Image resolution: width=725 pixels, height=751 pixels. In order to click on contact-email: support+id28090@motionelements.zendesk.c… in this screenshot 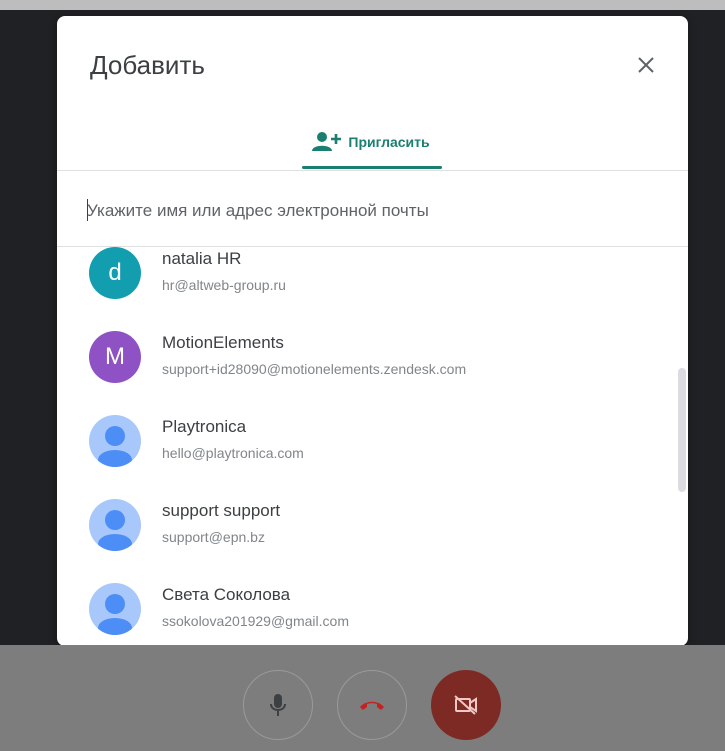, I will do `click(314, 369)`.